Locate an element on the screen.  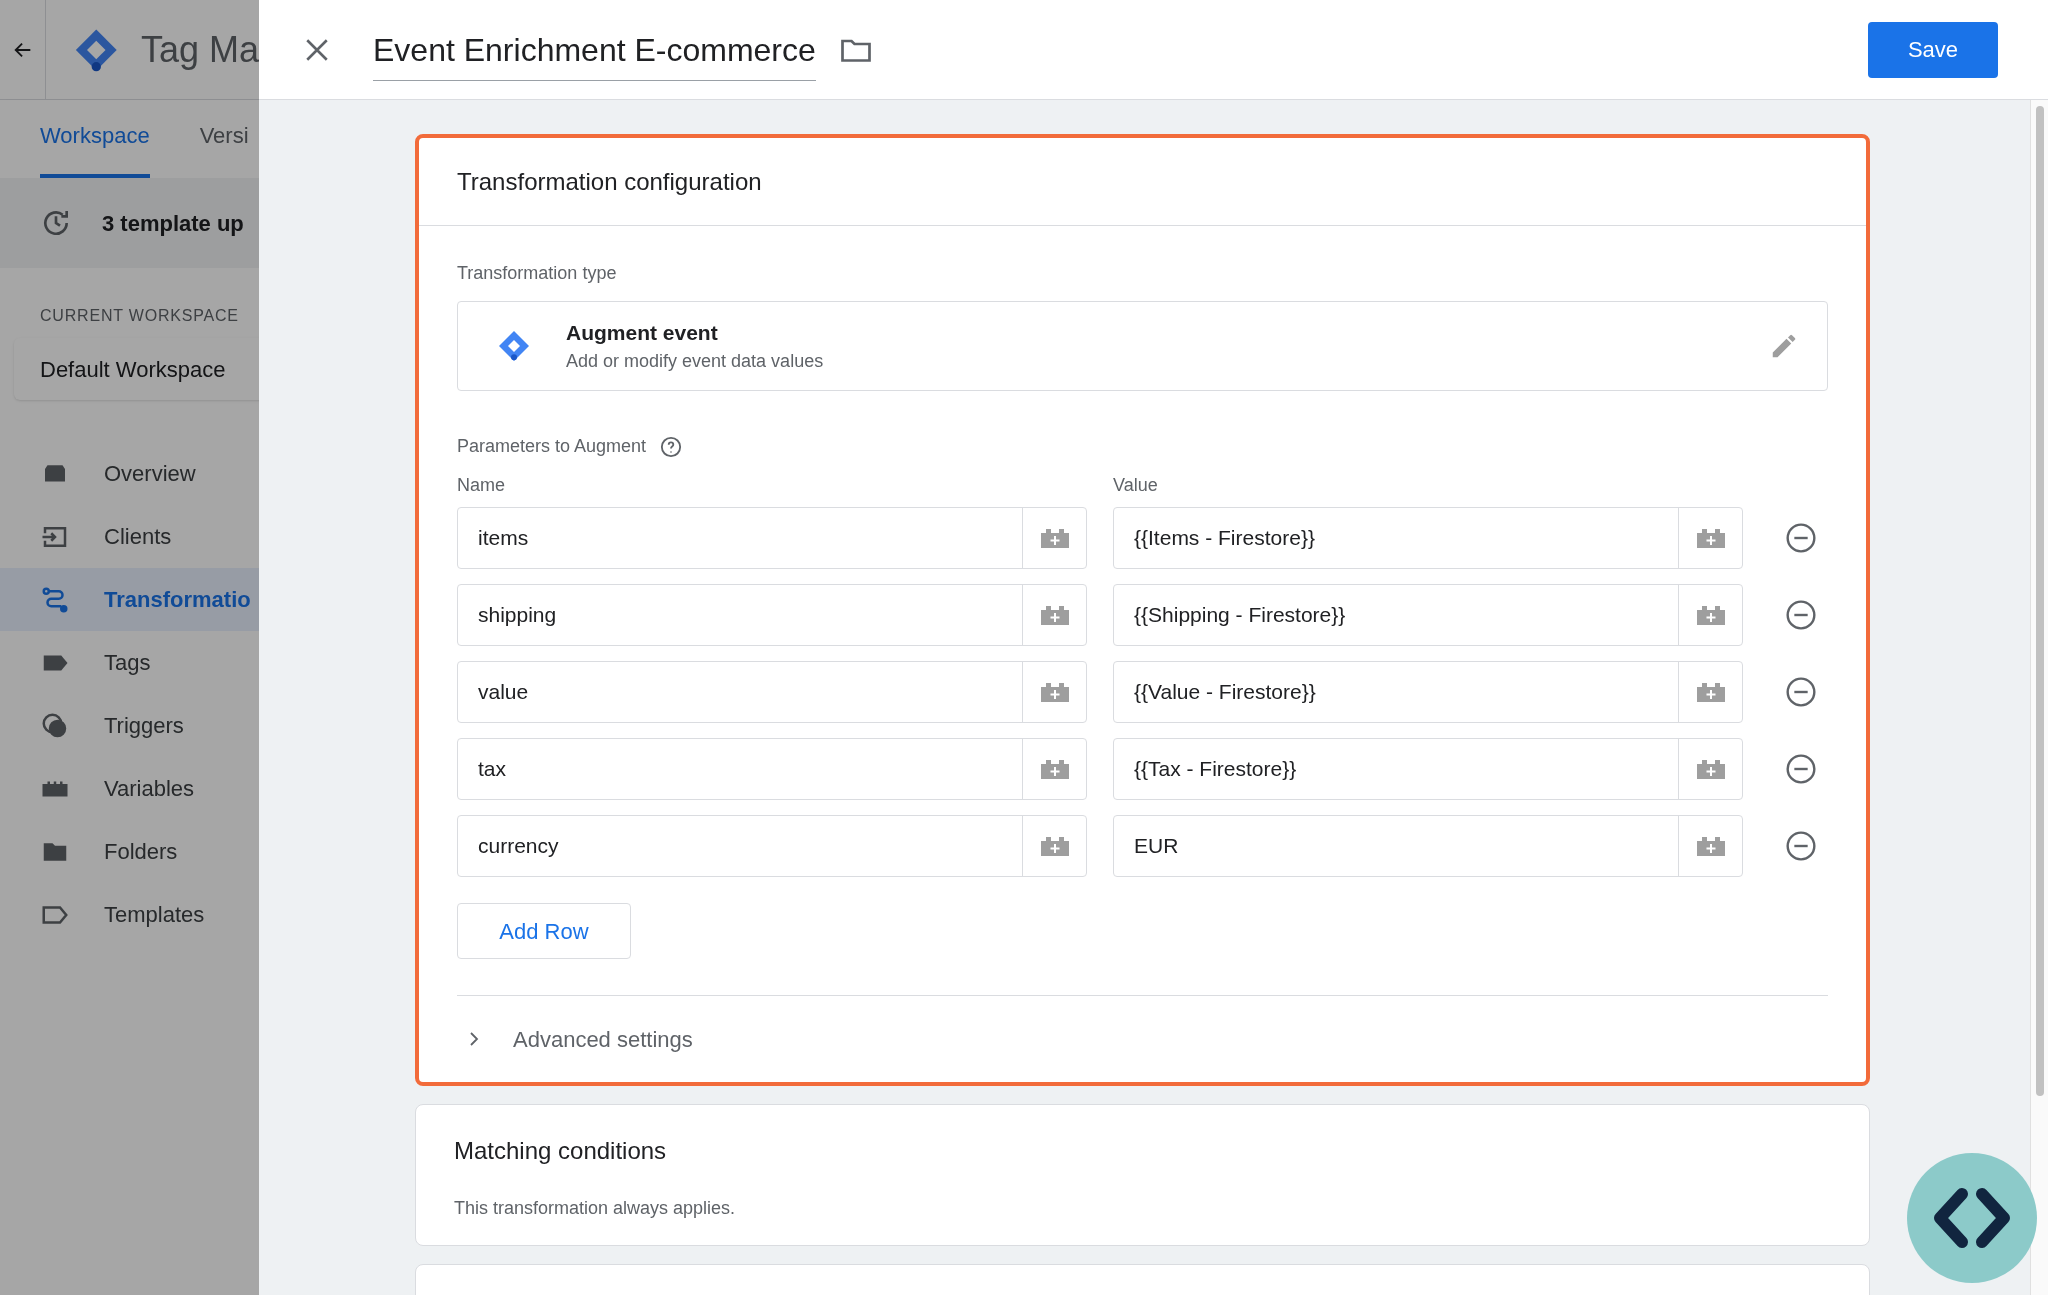
sidebar-label: Folders is located at coordinates (141, 852).